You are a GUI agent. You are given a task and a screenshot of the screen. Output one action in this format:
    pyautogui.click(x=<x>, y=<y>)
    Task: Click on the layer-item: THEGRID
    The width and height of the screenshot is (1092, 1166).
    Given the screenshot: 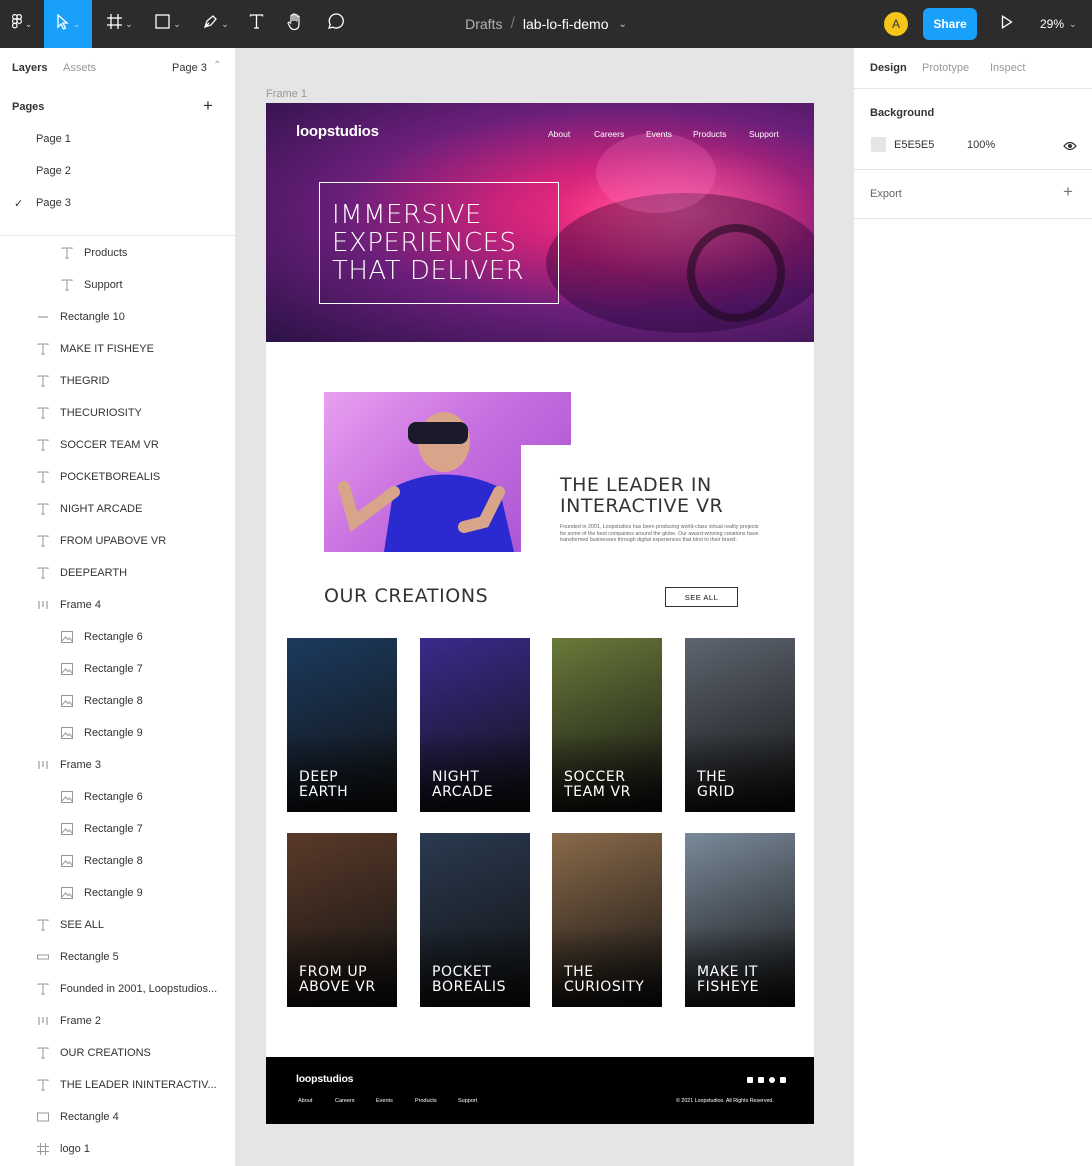 What is the action you would take?
    pyautogui.click(x=73, y=381)
    